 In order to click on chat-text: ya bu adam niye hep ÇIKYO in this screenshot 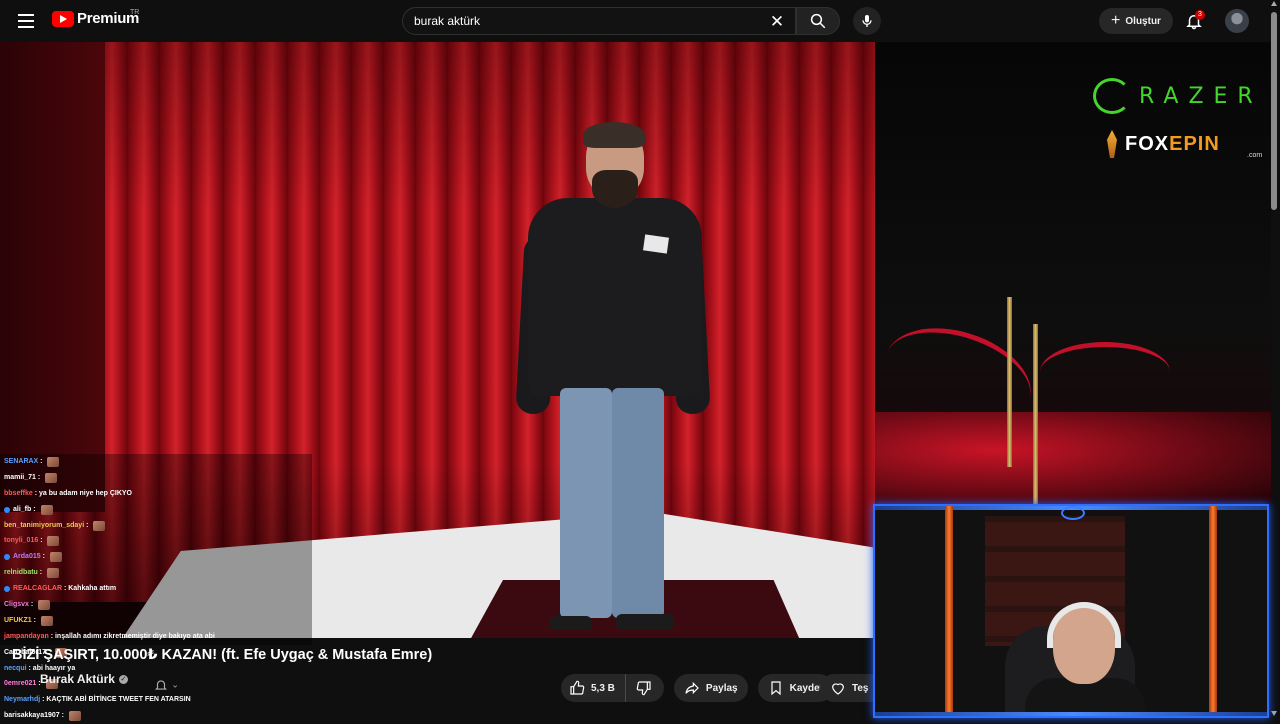, I will do `click(85, 493)`.